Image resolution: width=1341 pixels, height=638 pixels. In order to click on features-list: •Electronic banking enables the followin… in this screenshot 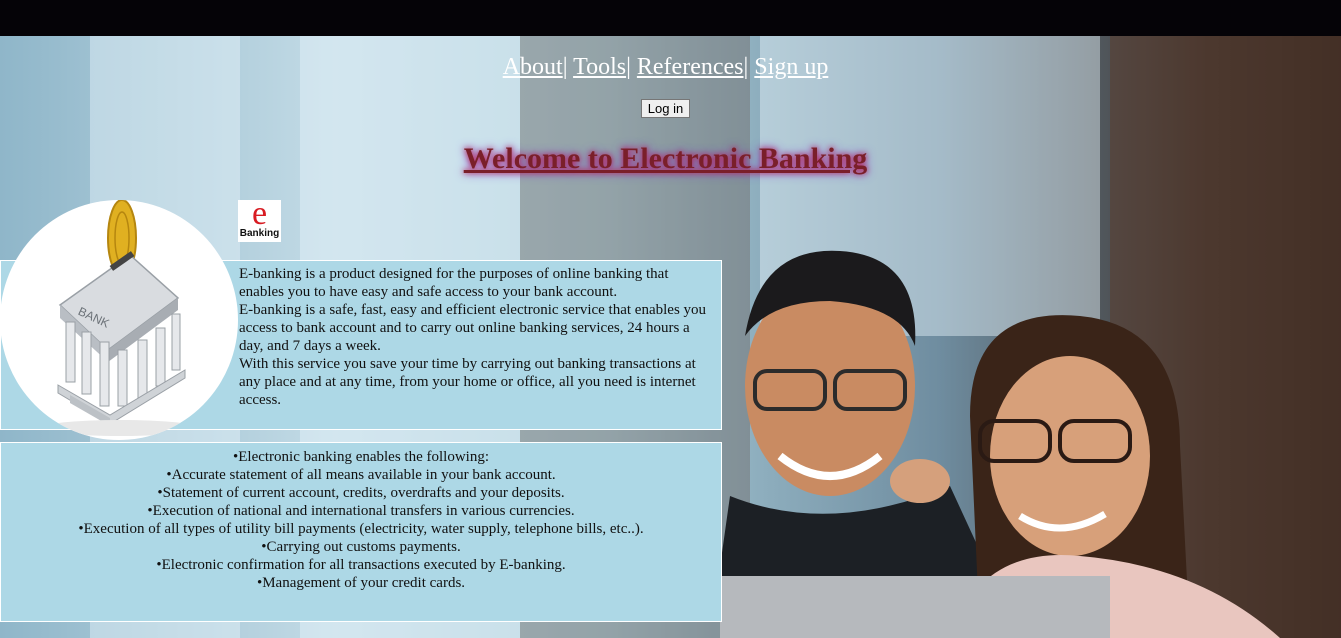, I will do `click(361, 520)`.